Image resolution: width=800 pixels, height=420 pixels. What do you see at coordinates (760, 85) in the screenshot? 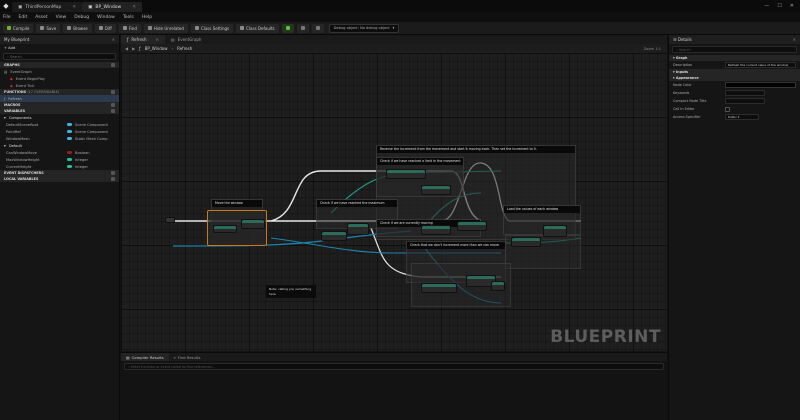
I see `node-color-swatch` at bounding box center [760, 85].